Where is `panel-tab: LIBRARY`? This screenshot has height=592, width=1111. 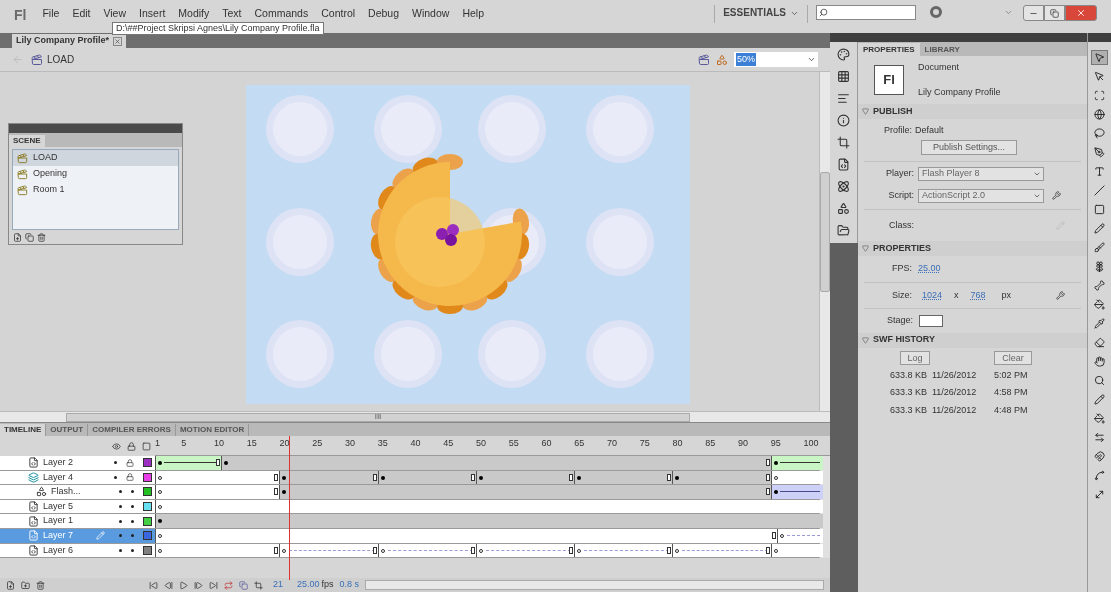 panel-tab: LIBRARY is located at coordinates (942, 49).